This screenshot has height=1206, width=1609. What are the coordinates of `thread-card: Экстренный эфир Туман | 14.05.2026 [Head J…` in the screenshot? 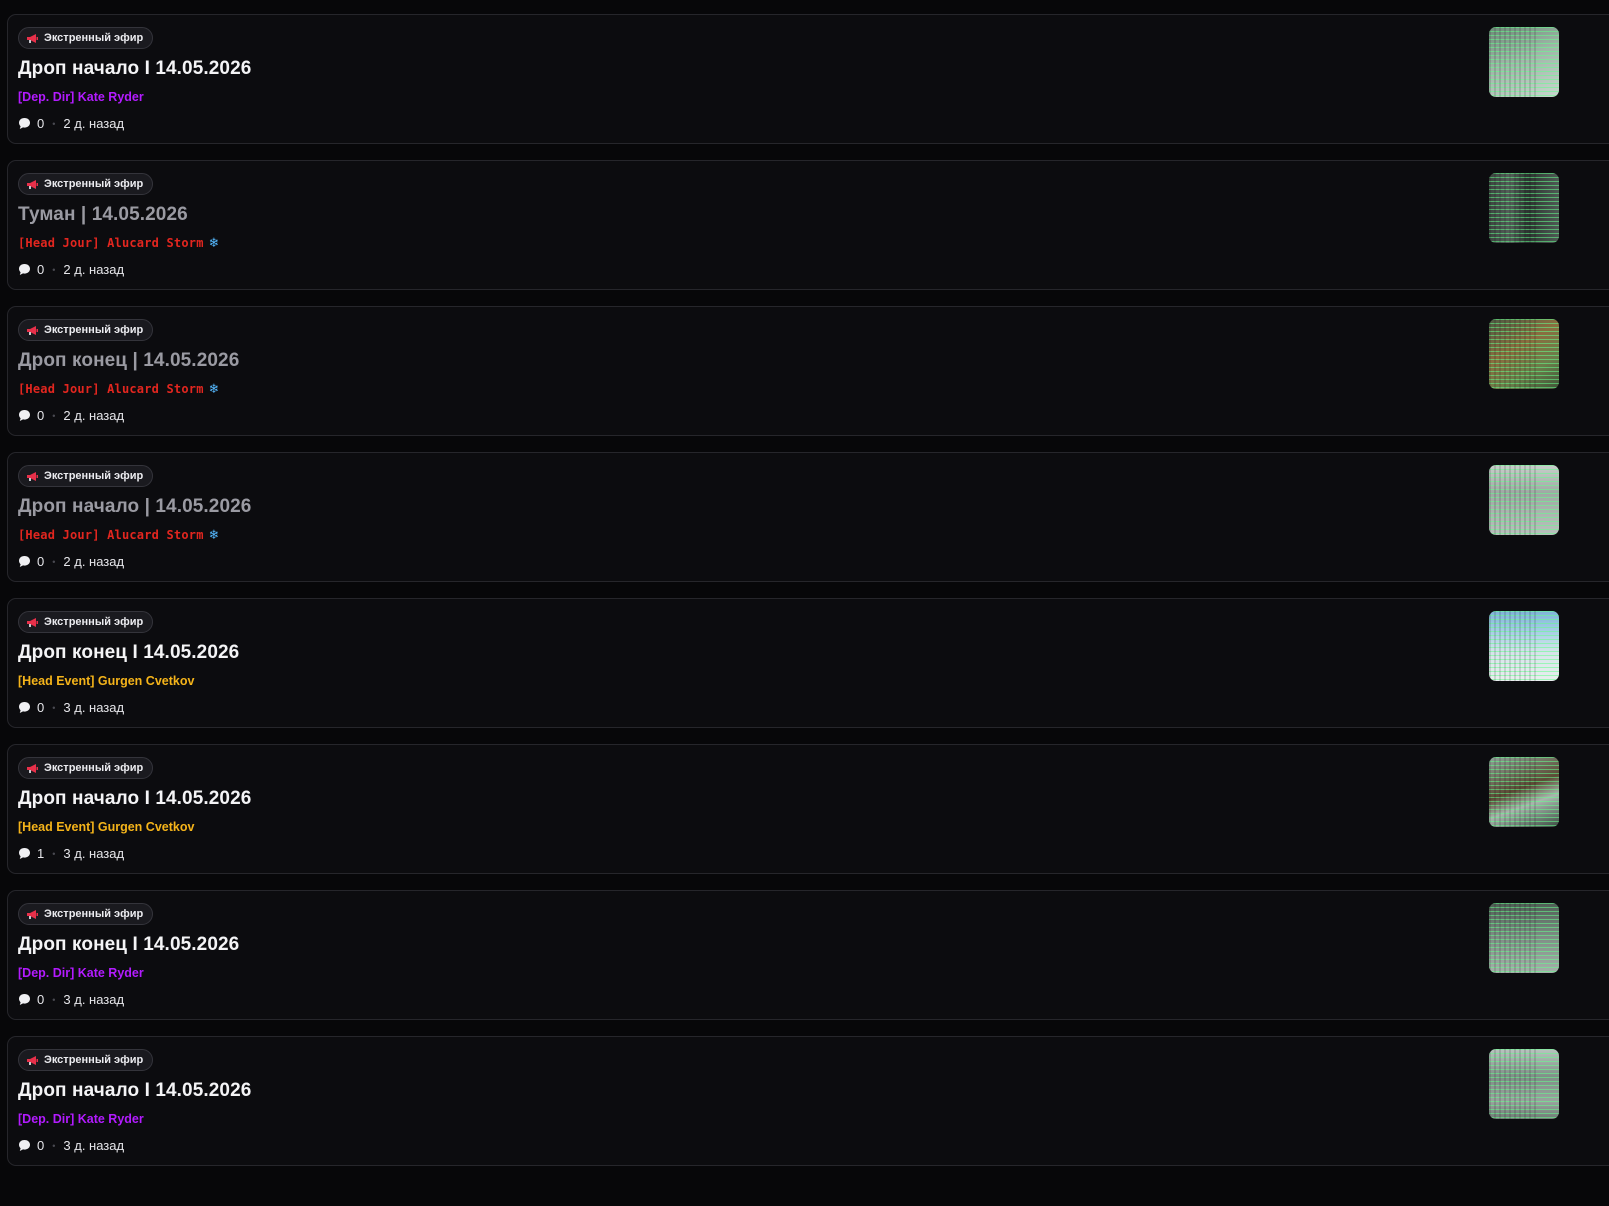 It's located at (808, 225).